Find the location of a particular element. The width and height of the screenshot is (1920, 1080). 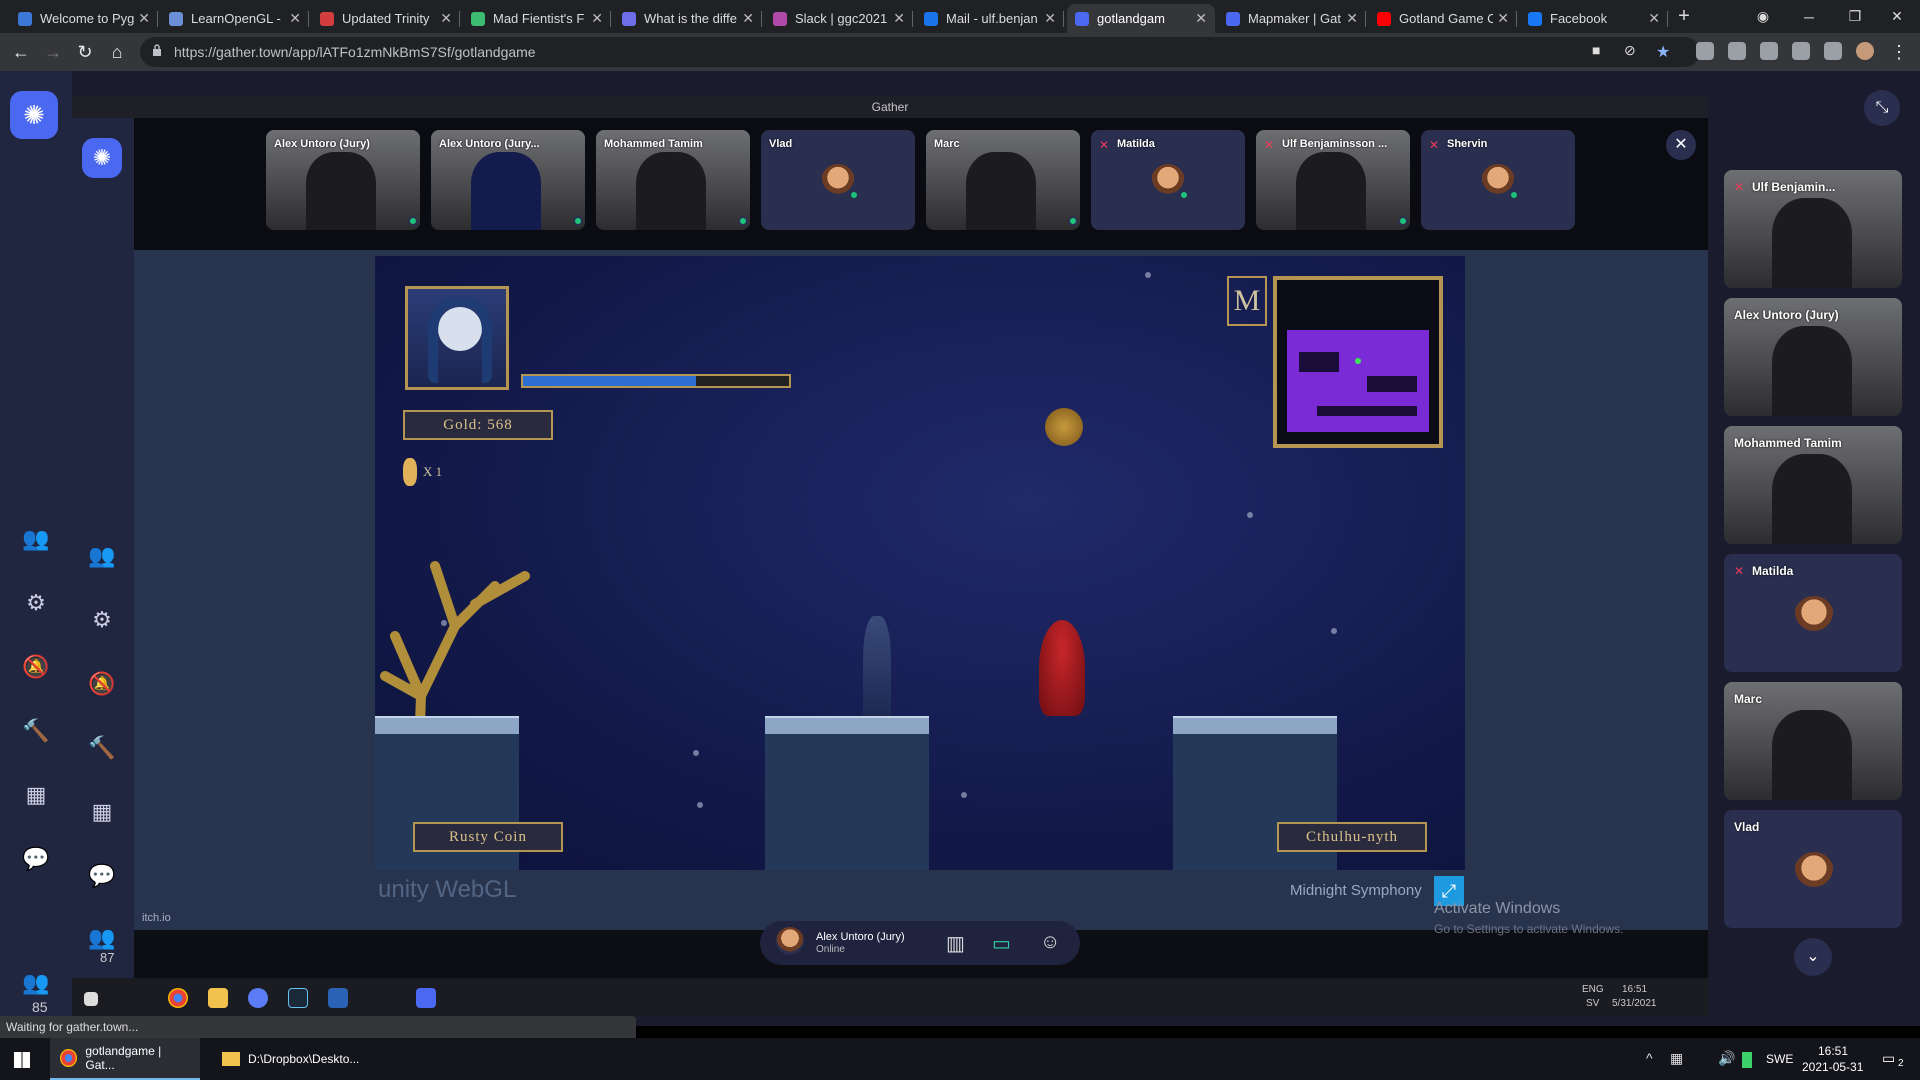

participants-icon: 👥 is located at coordinates (36, 539).